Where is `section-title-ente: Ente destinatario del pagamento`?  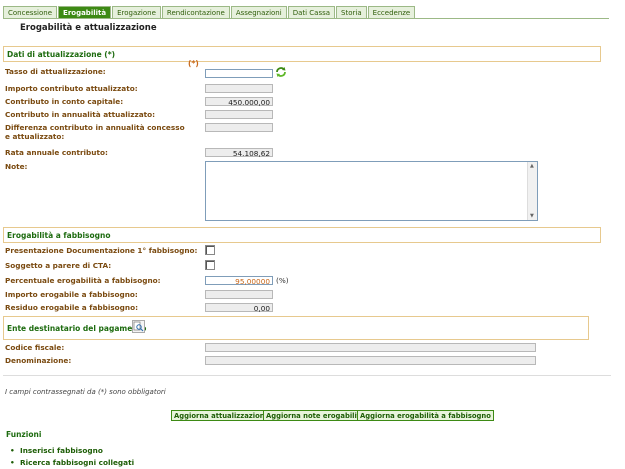
section-title-ente: Ente destinatario del pagamento is located at coordinates (77, 328).